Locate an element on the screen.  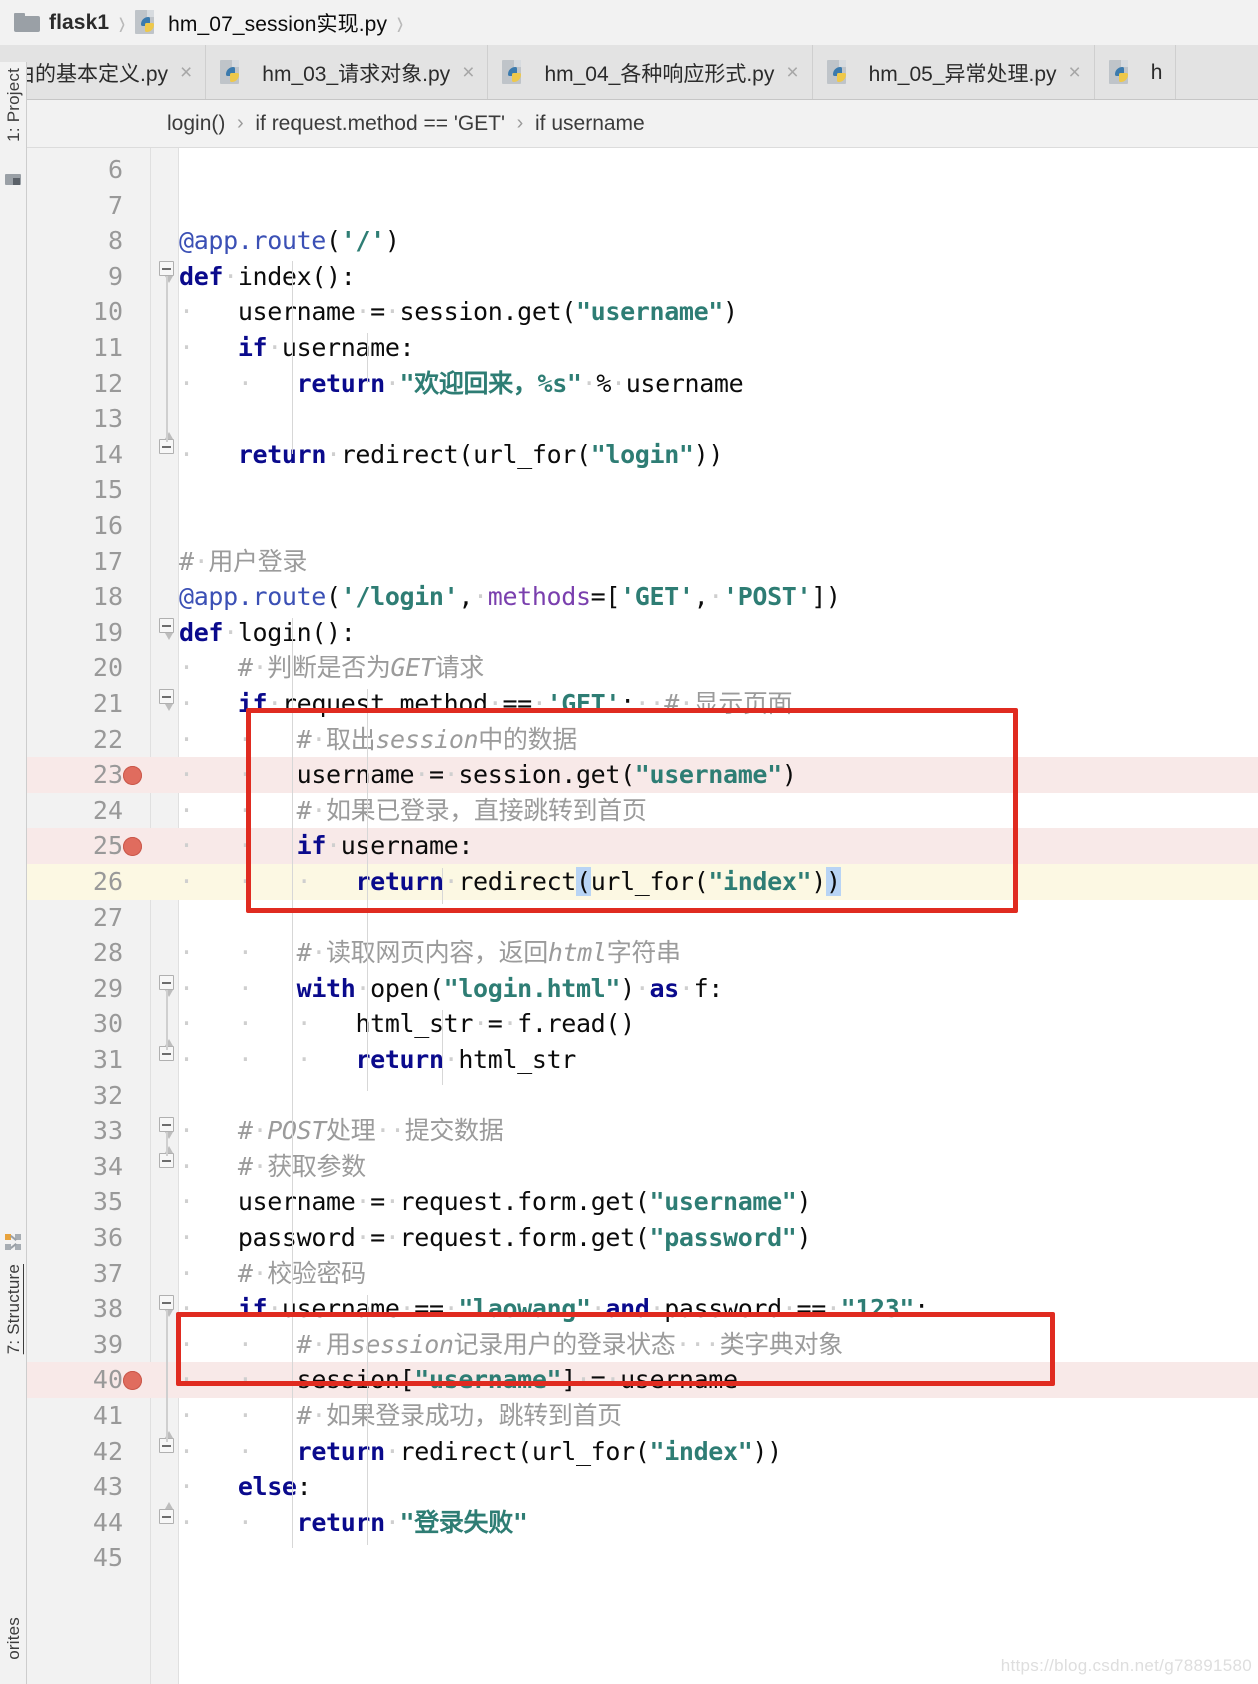
tool-window-project: 1: Project is located at coordinates (14, 105).